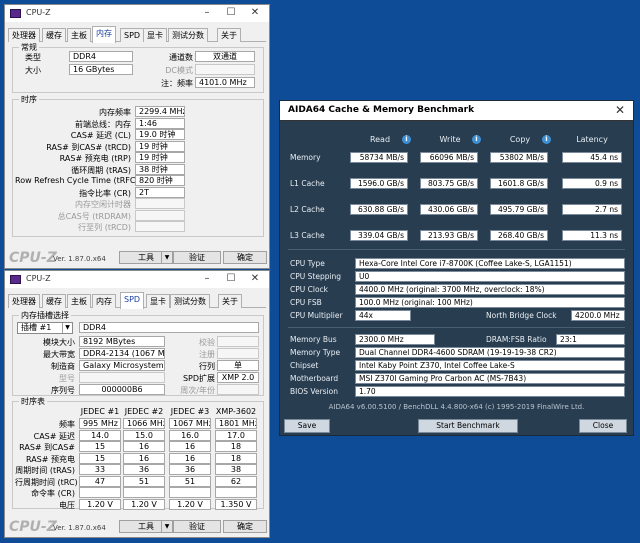 This screenshot has width=640, height=543. I want to click on timing-value: 820 时钟, so click(160, 180).